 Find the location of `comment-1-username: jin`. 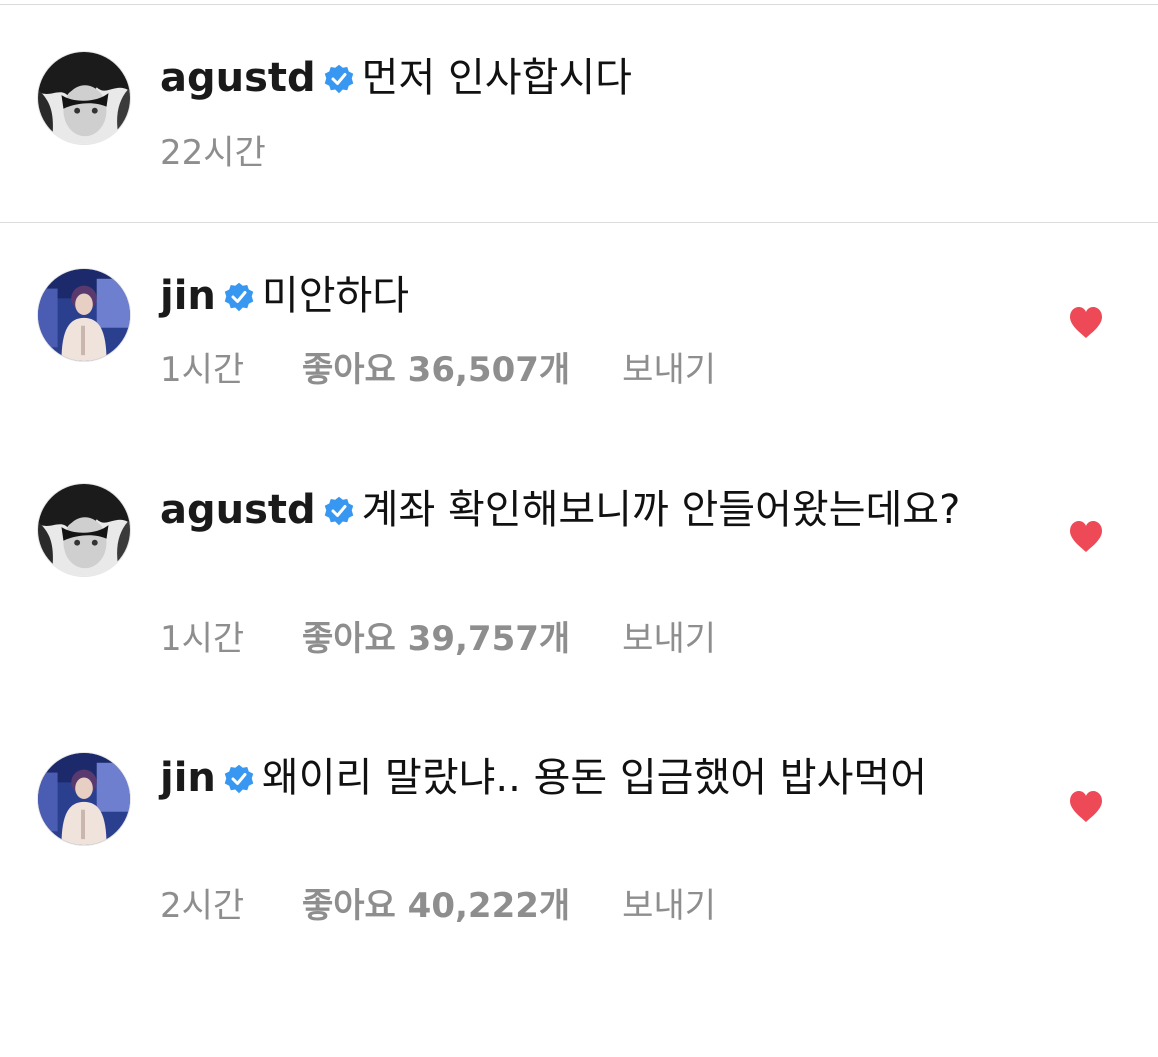

comment-1-username: jin is located at coordinates (188, 296).